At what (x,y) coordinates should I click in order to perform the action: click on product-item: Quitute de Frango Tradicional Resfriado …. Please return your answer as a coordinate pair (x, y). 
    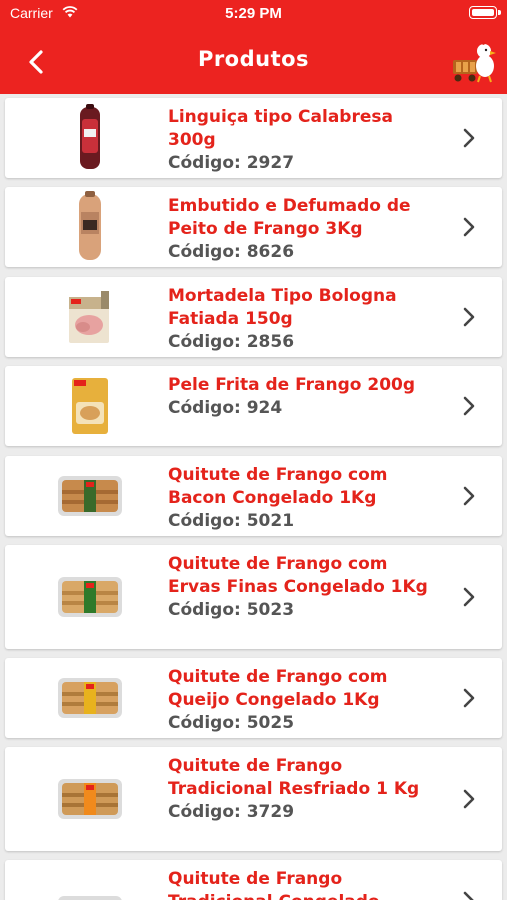
    Looking at the image, I should click on (253, 799).